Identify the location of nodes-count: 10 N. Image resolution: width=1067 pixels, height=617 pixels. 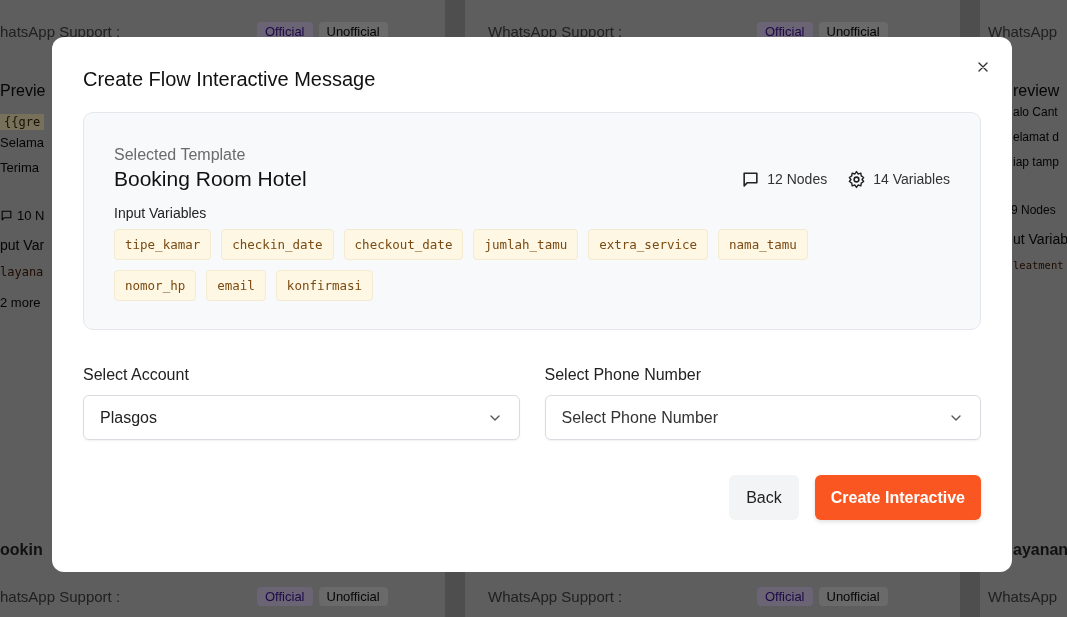
(31, 215).